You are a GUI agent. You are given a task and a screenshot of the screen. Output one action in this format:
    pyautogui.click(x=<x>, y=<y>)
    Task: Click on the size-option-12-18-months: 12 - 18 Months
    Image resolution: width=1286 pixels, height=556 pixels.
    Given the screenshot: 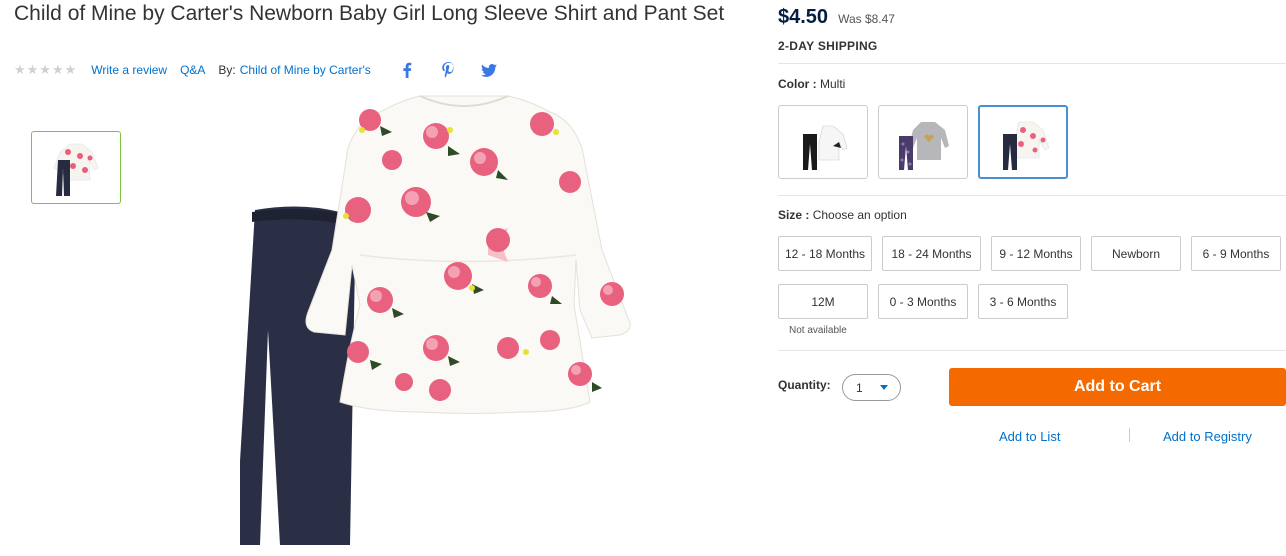 What is the action you would take?
    pyautogui.click(x=825, y=253)
    